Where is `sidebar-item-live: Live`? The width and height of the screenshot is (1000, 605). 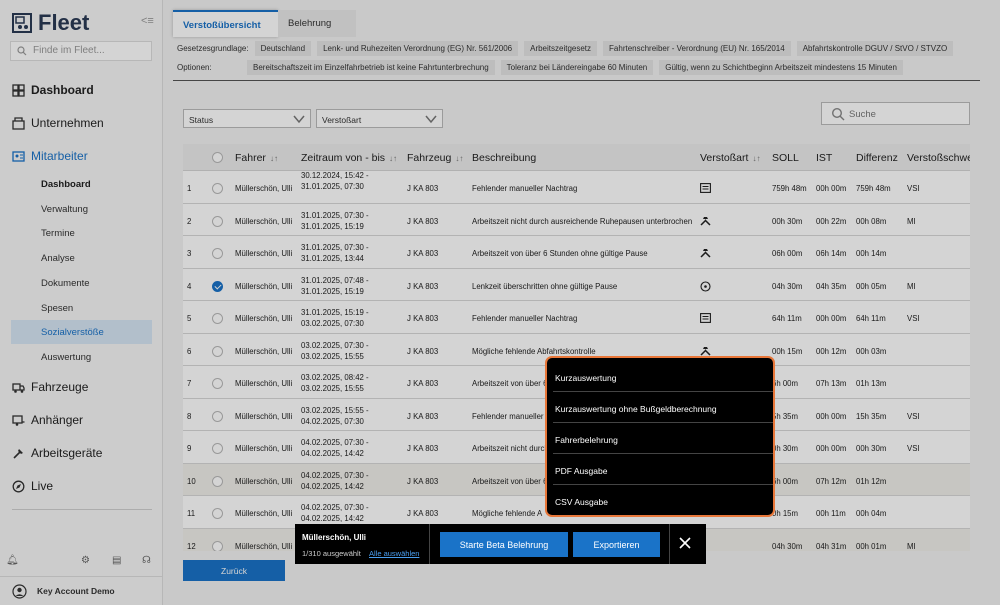 sidebar-item-live: Live is located at coordinates (32, 486).